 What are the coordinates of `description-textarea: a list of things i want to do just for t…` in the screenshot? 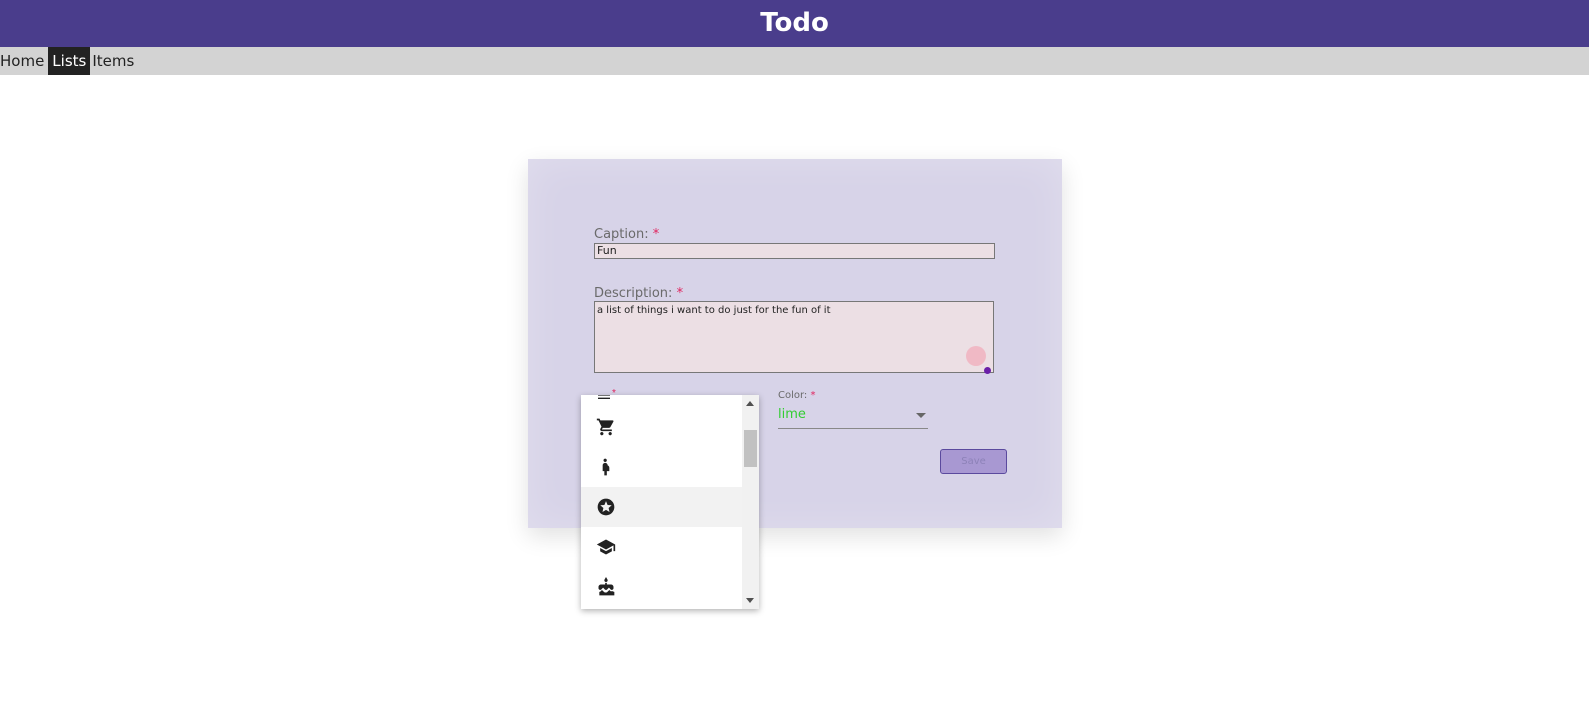 It's located at (794, 337).